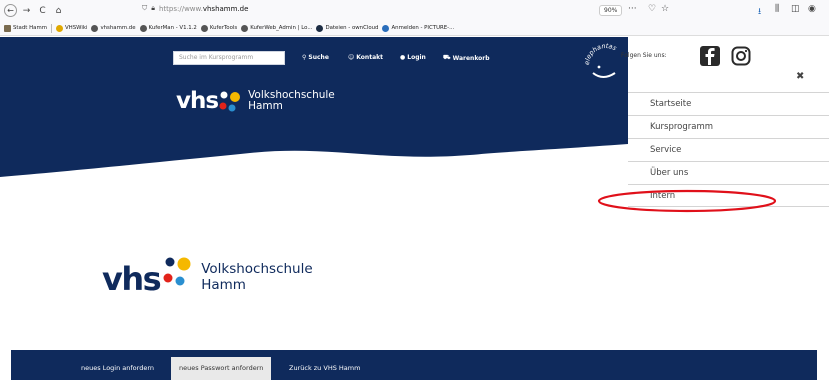 This screenshot has height=380, width=829. Describe the element at coordinates (728, 172) in the screenshot. I see `menu-item-ueber-uns: Über uns` at that location.